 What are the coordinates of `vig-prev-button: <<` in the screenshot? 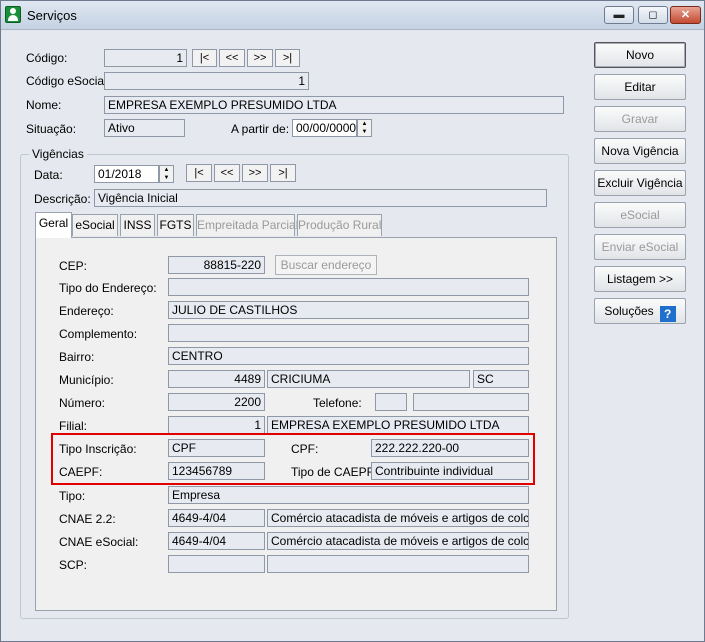 It's located at (227, 173).